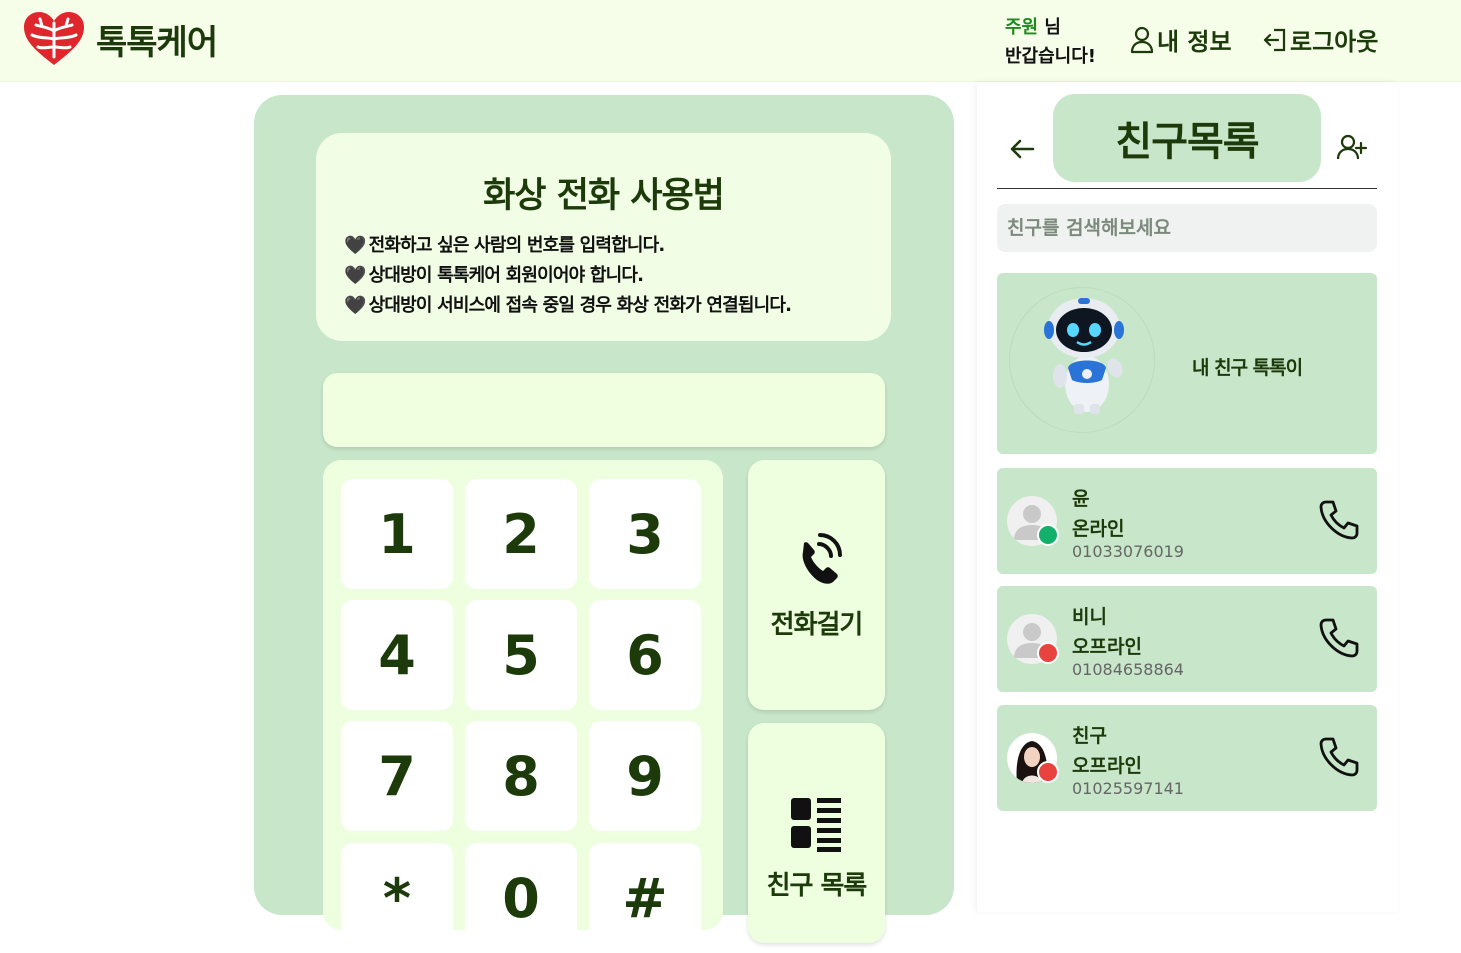 The image size is (1461, 953). What do you see at coordinates (397, 776) in the screenshot?
I see `key-7: 7` at bounding box center [397, 776].